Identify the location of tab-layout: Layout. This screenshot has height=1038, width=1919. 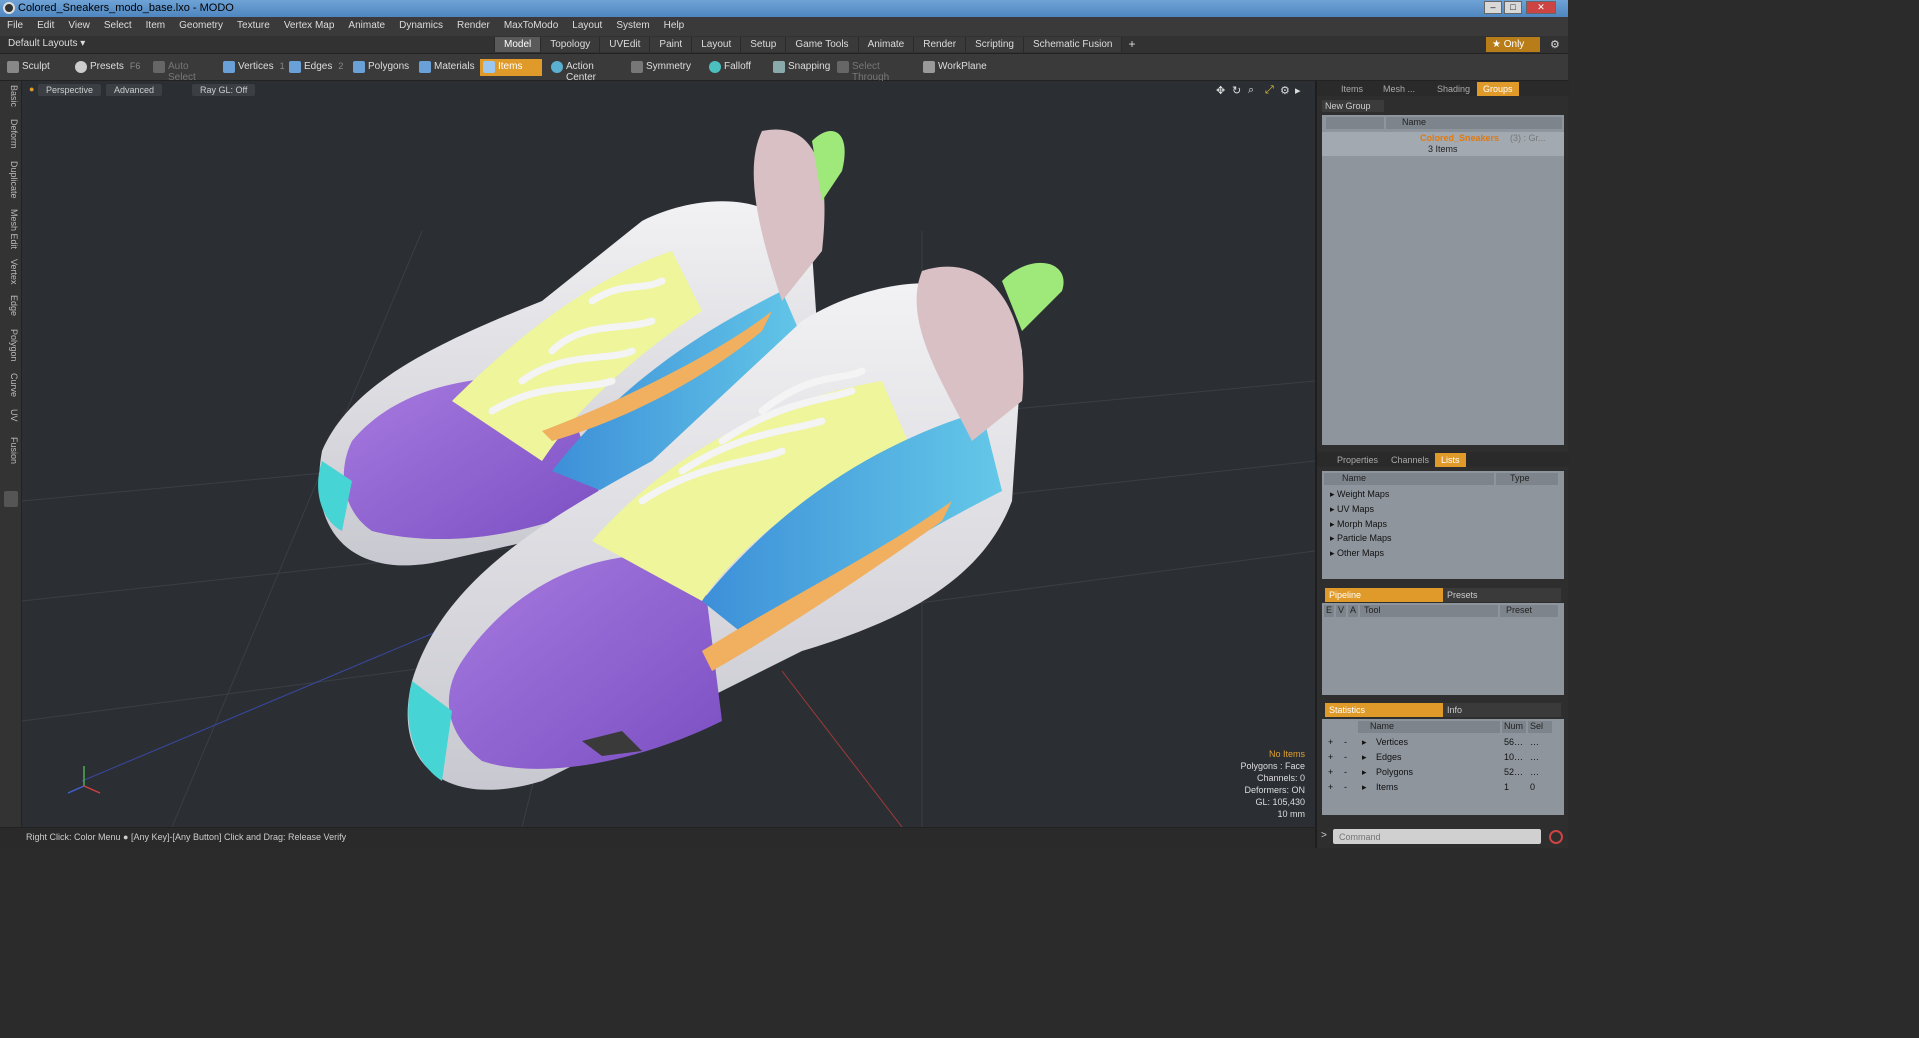
(716, 44).